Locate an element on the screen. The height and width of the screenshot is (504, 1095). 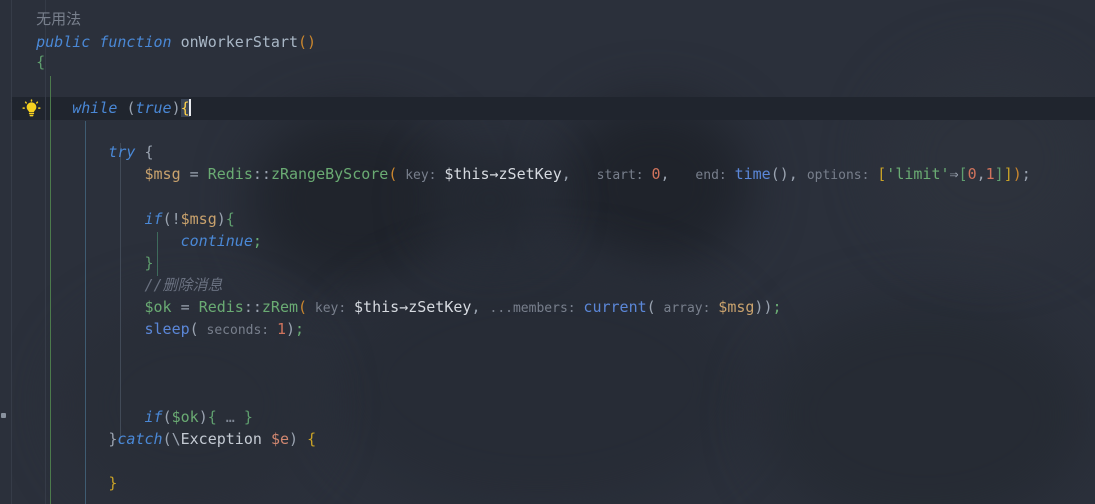
code-token: 'limit' is located at coordinates (918, 174).